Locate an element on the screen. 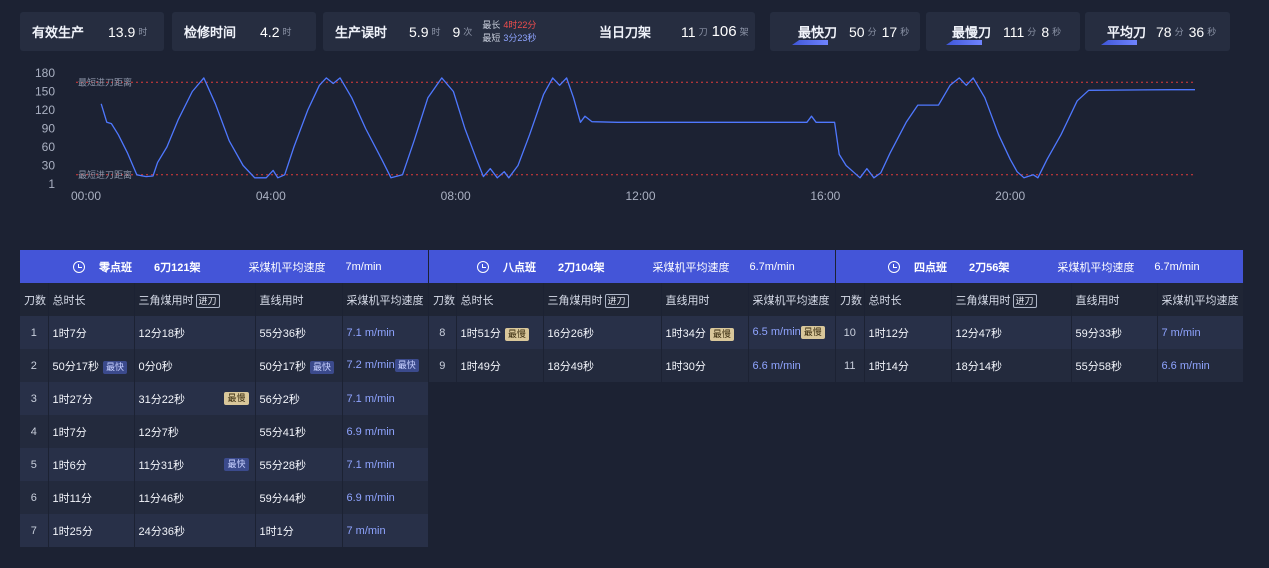 Image resolution: width=1269 pixels, height=568 pixels. cell-tri: 12分47秒 is located at coordinates (1010, 332).